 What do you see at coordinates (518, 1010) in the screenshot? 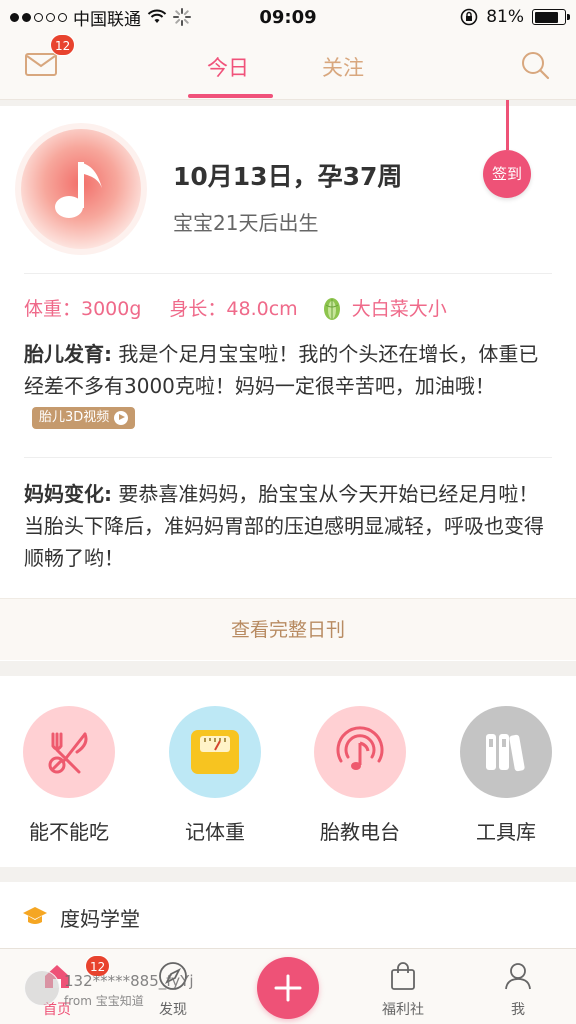
I see `tab-label: 我` at bounding box center [518, 1010].